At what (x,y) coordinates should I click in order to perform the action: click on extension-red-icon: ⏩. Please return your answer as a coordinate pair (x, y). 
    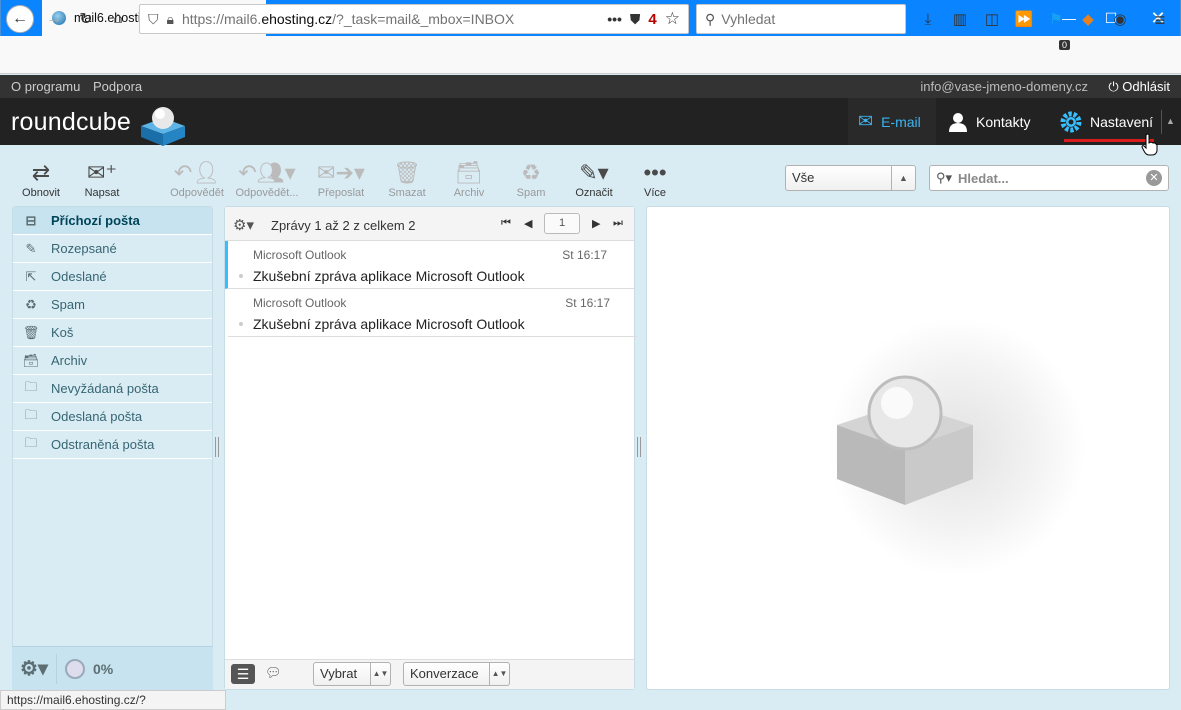
    Looking at the image, I should click on (1024, 20).